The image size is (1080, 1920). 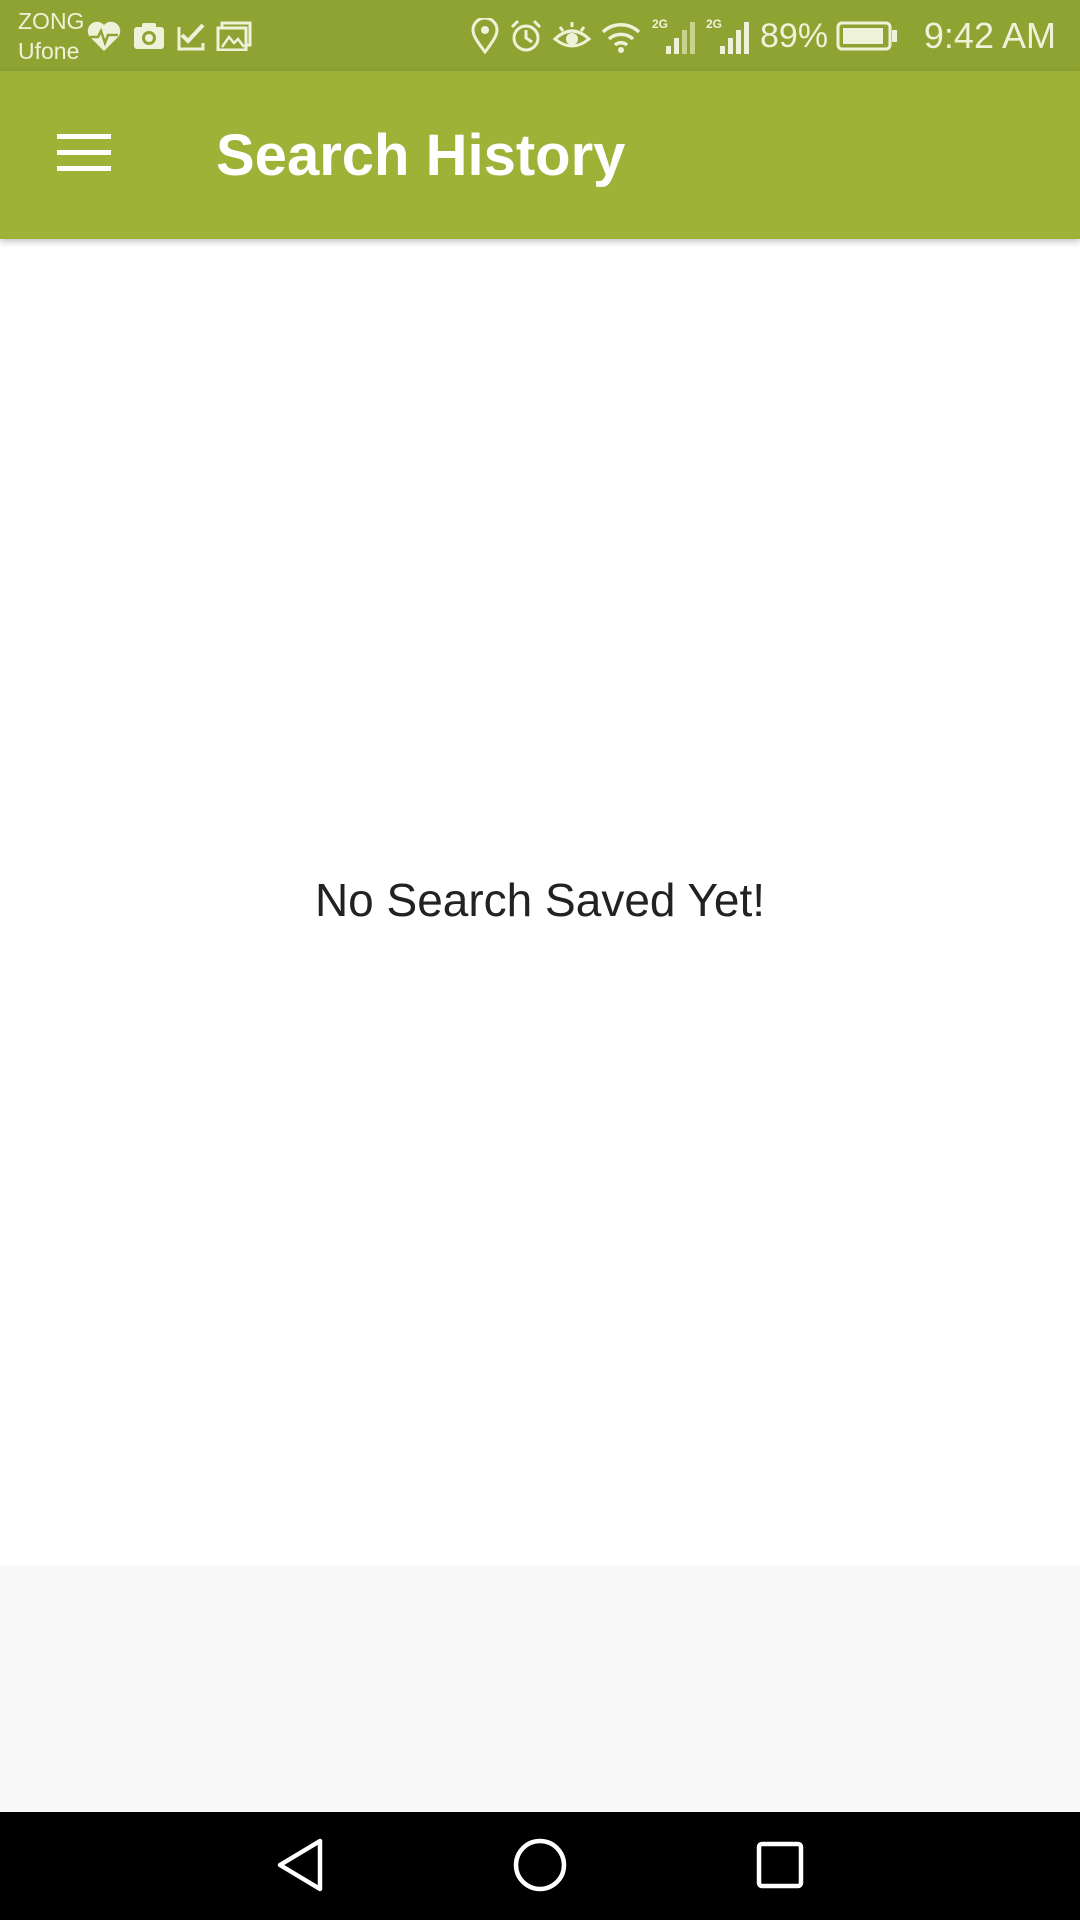 I want to click on home-button, so click(x=540, y=1867).